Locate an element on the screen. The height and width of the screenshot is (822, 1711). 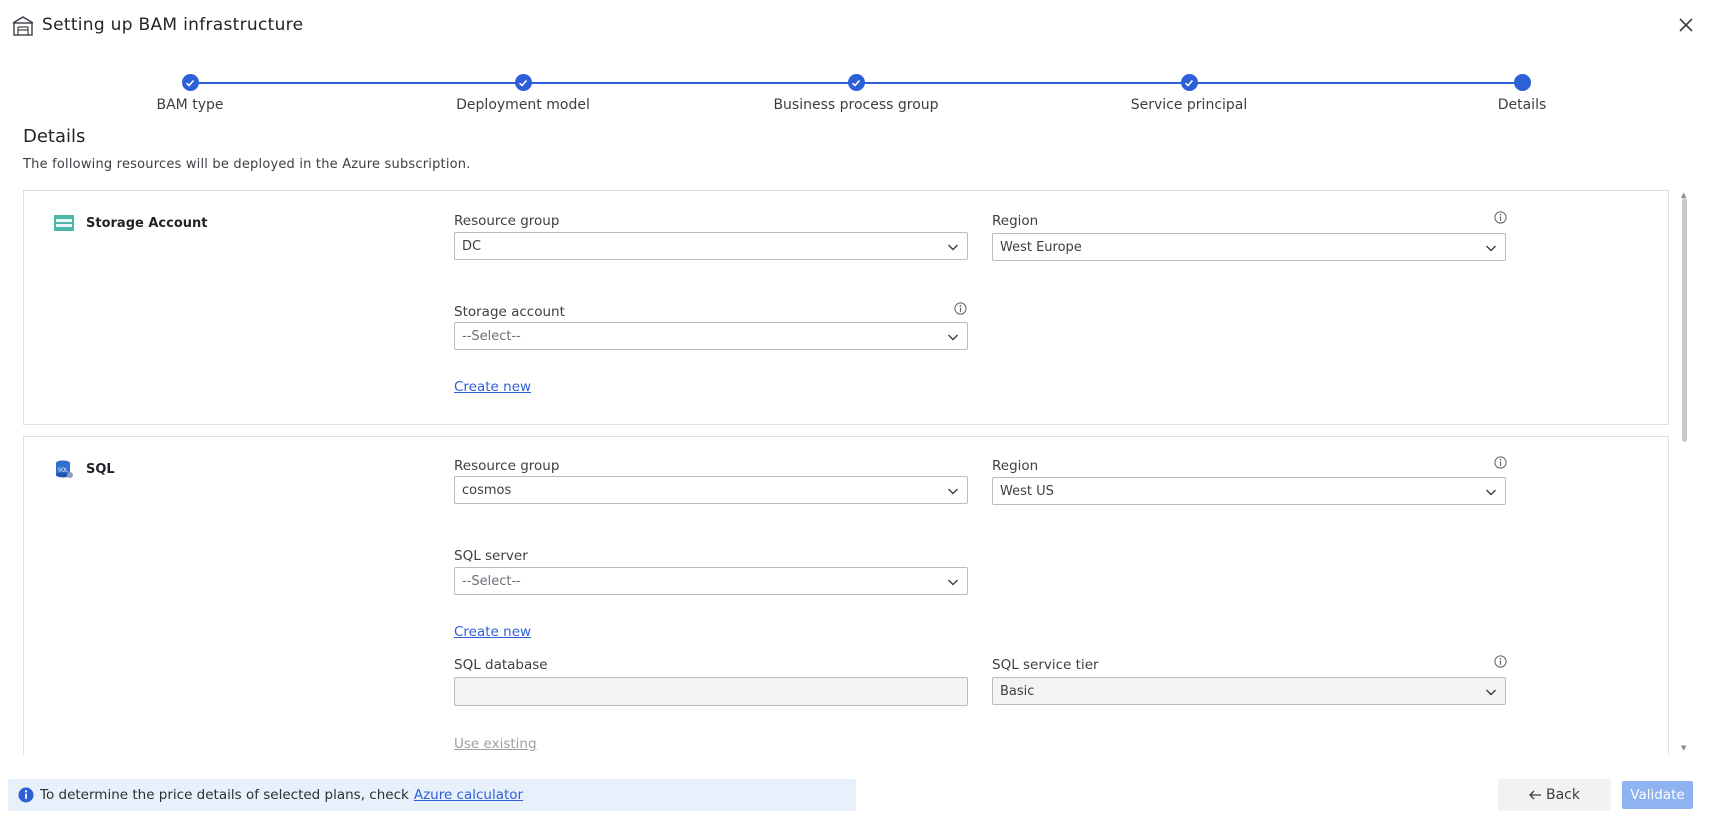
storage-account-select: --Select-- is located at coordinates (711, 336).